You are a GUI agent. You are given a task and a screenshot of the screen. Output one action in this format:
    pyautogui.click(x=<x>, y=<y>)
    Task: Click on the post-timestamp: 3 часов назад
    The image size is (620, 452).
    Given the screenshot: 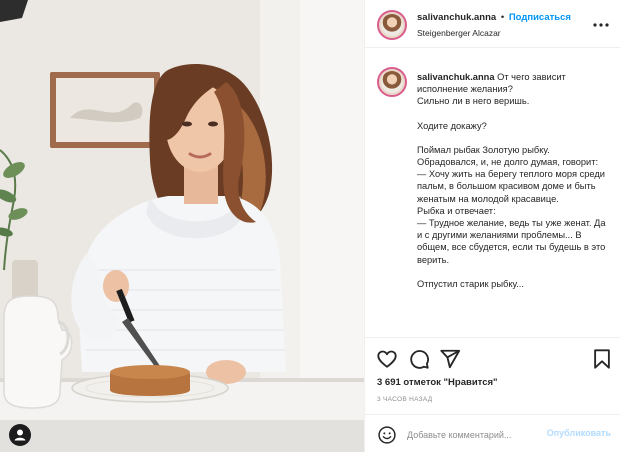 What is the action you would take?
    pyautogui.click(x=404, y=399)
    